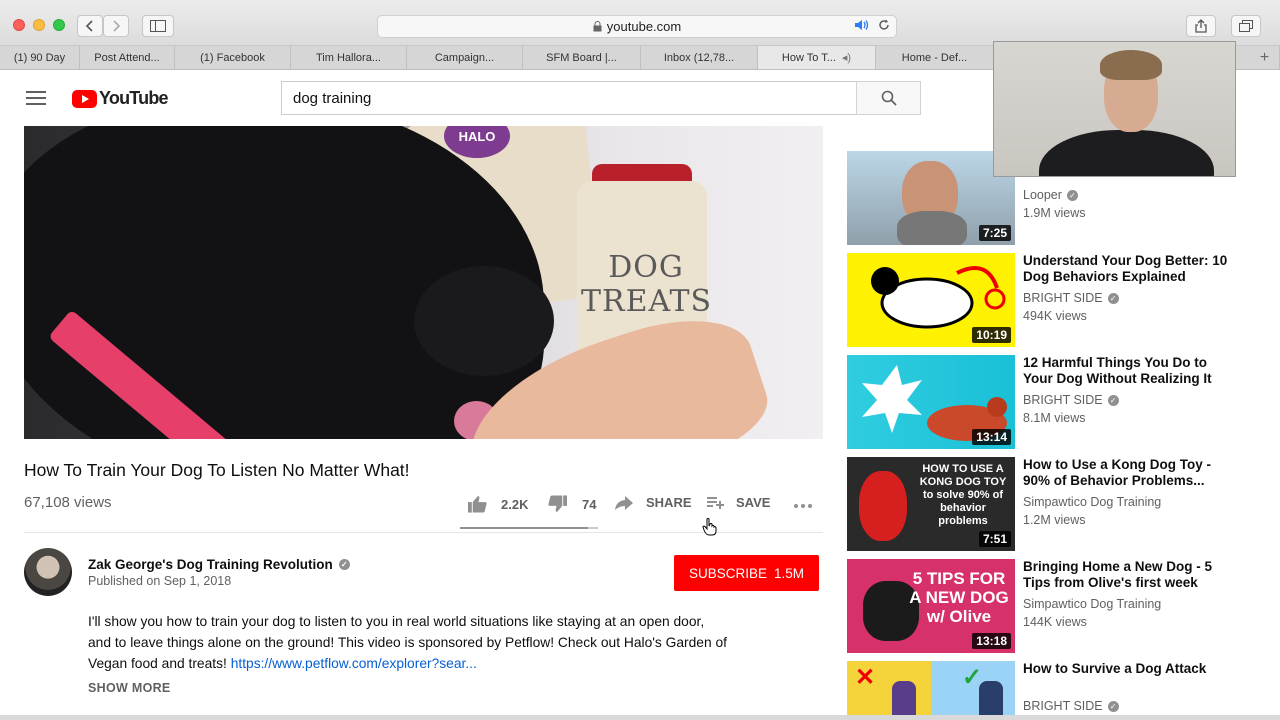 The height and width of the screenshot is (720, 1280). Describe the element at coordinates (158, 26) in the screenshot. I see `sidebar-toggle-button` at that location.